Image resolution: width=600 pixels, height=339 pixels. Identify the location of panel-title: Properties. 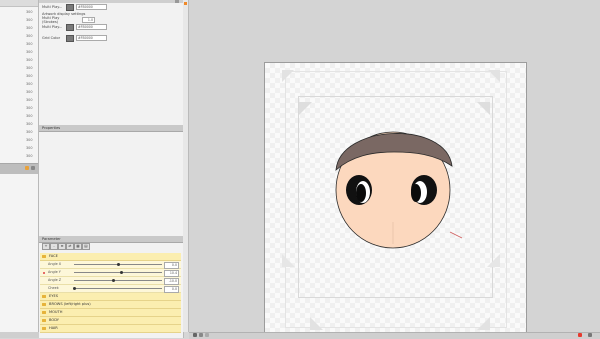
(51, 128).